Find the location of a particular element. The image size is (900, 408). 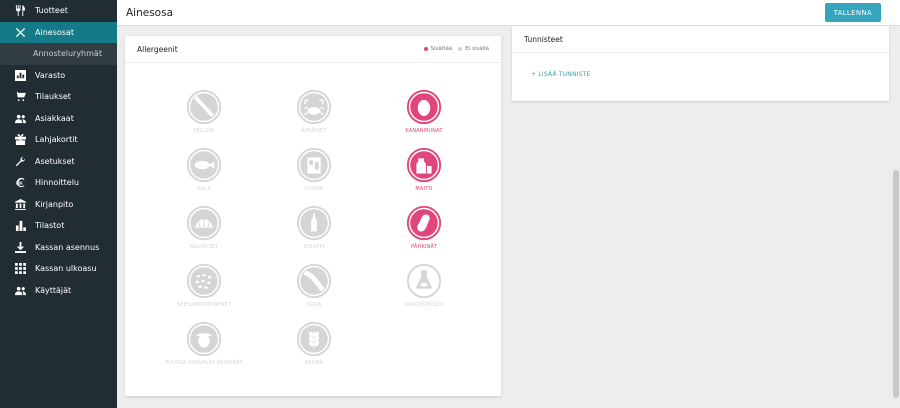

sidebar-item-label: Lahjakortit is located at coordinates (56, 140).